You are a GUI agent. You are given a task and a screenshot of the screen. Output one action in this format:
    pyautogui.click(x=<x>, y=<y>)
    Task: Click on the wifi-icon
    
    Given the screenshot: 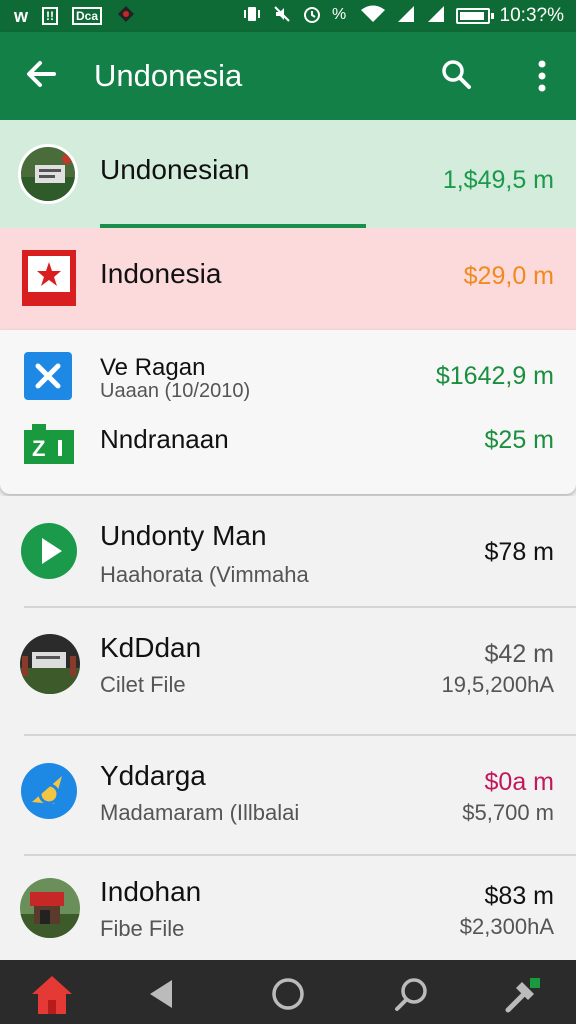 What is the action you would take?
    pyautogui.click(x=373, y=16)
    